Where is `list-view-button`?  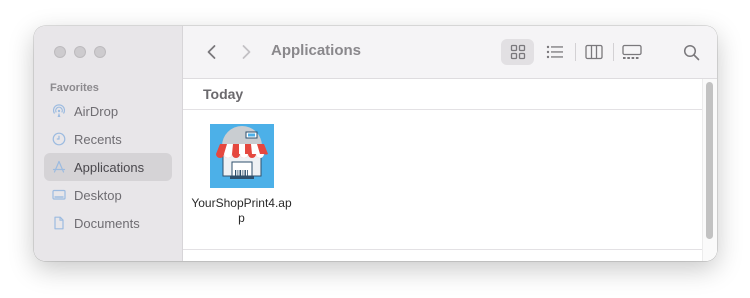 list-view-button is located at coordinates (554, 52).